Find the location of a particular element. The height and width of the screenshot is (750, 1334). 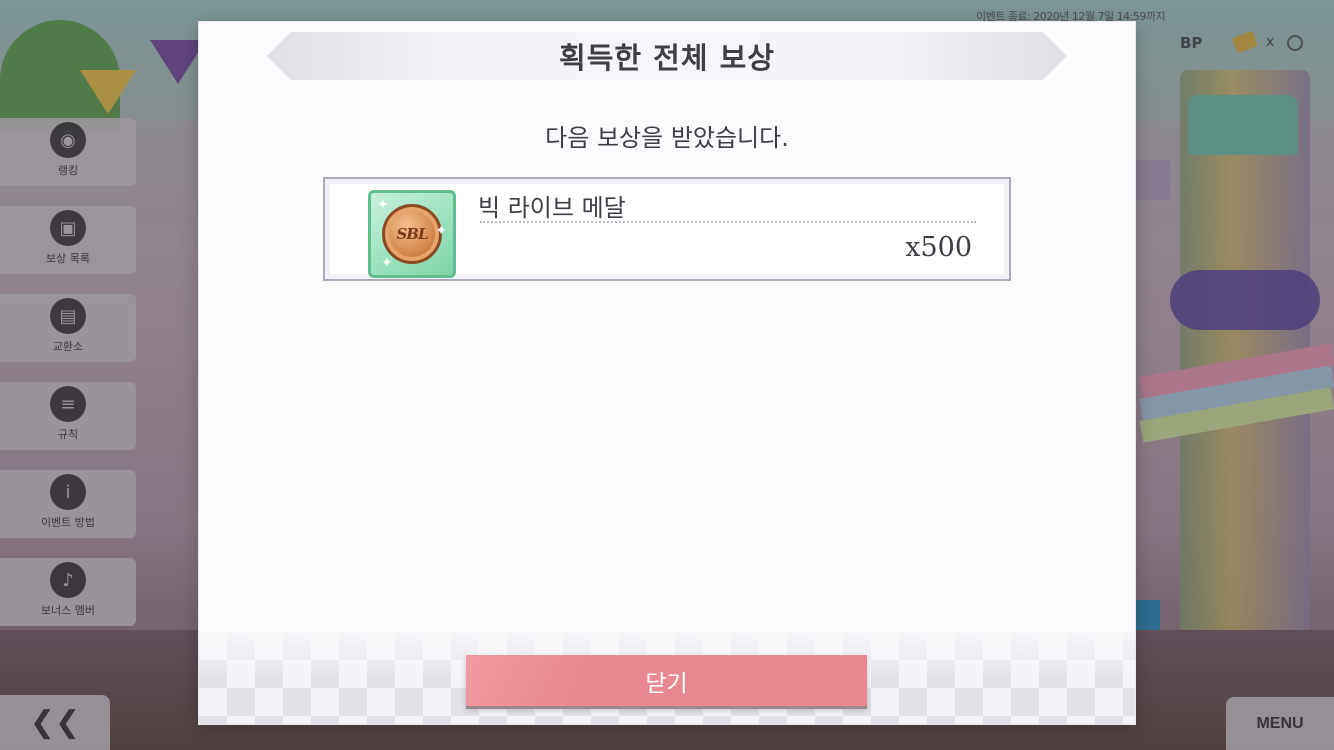

reward-item-name: 빅 라이브 메달 is located at coordinates (552, 208).